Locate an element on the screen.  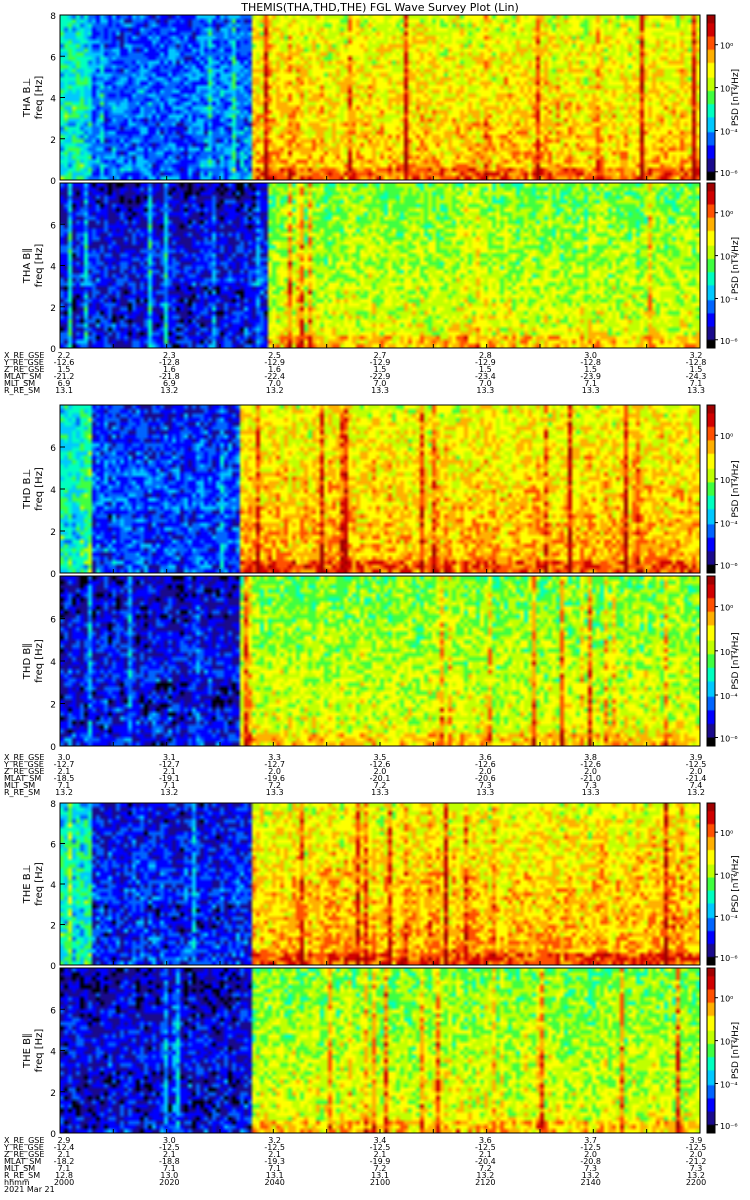
y-label-probe: THE B⊥ is located at coordinates (27, 885).